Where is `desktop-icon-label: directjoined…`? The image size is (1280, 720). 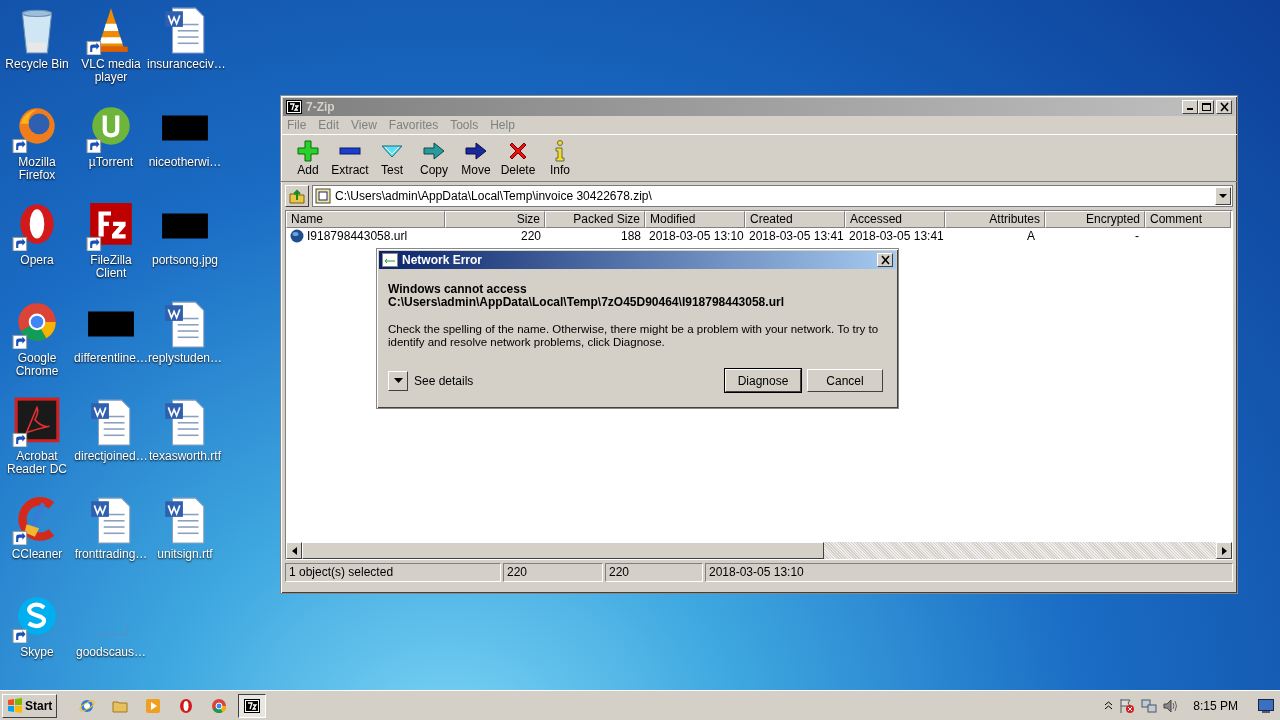 desktop-icon-label: directjoined… is located at coordinates (111, 456).